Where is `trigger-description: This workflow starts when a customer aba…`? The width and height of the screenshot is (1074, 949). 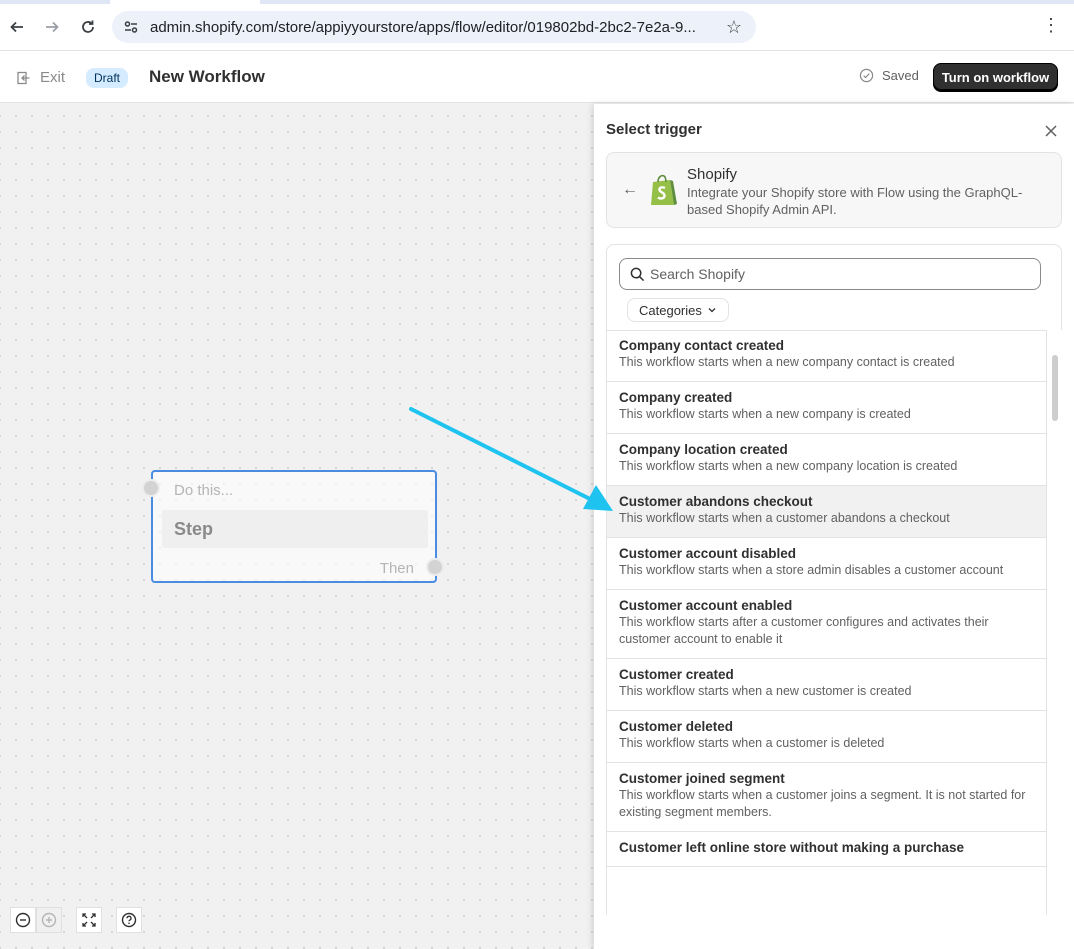 trigger-description: This workflow starts when a customer aba… is located at coordinates (784, 518).